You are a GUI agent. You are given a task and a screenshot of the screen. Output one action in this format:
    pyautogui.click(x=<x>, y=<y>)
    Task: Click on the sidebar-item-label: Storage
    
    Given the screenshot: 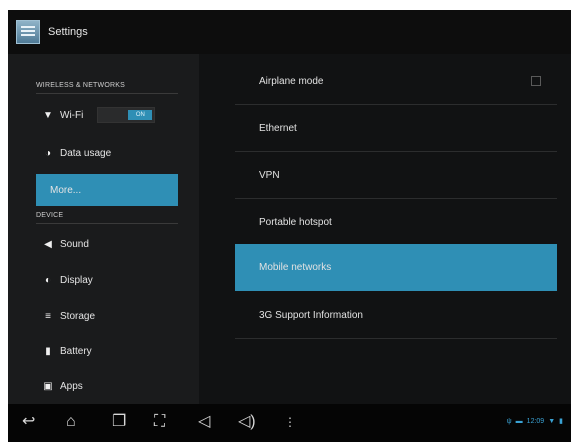 What is the action you would take?
    pyautogui.click(x=78, y=316)
    